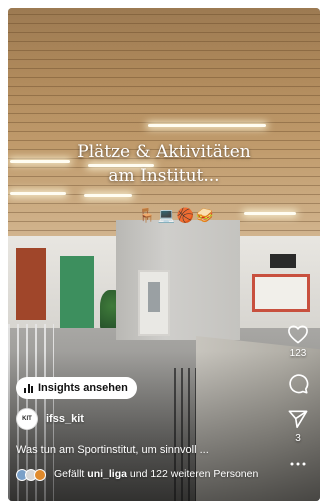  Describe the element at coordinates (298, 438) in the screenshot. I see `share-count: 3` at that location.